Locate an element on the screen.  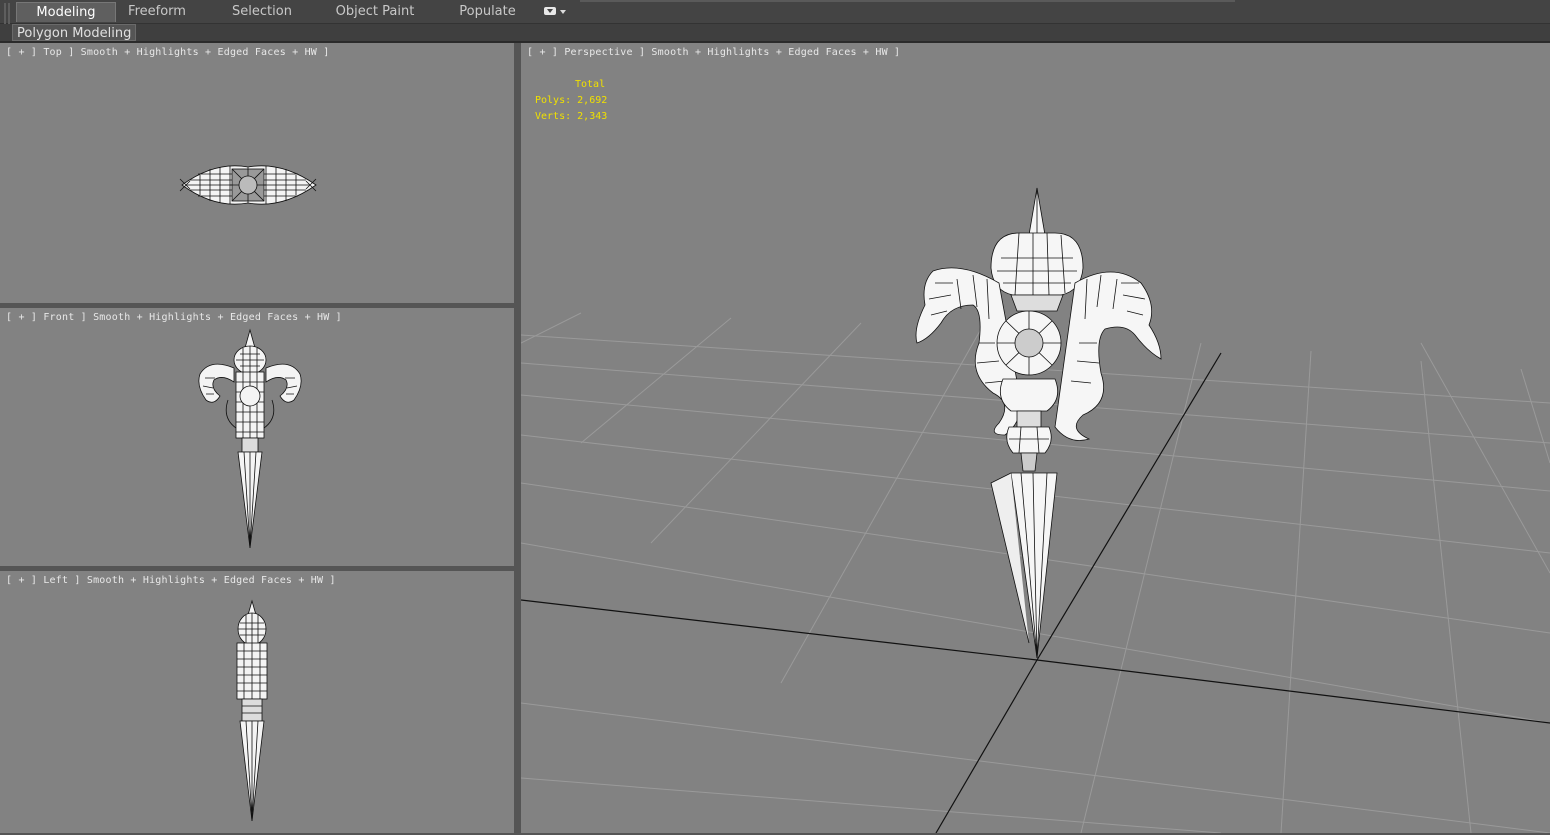
front-view-model is located at coordinates (250, 438).